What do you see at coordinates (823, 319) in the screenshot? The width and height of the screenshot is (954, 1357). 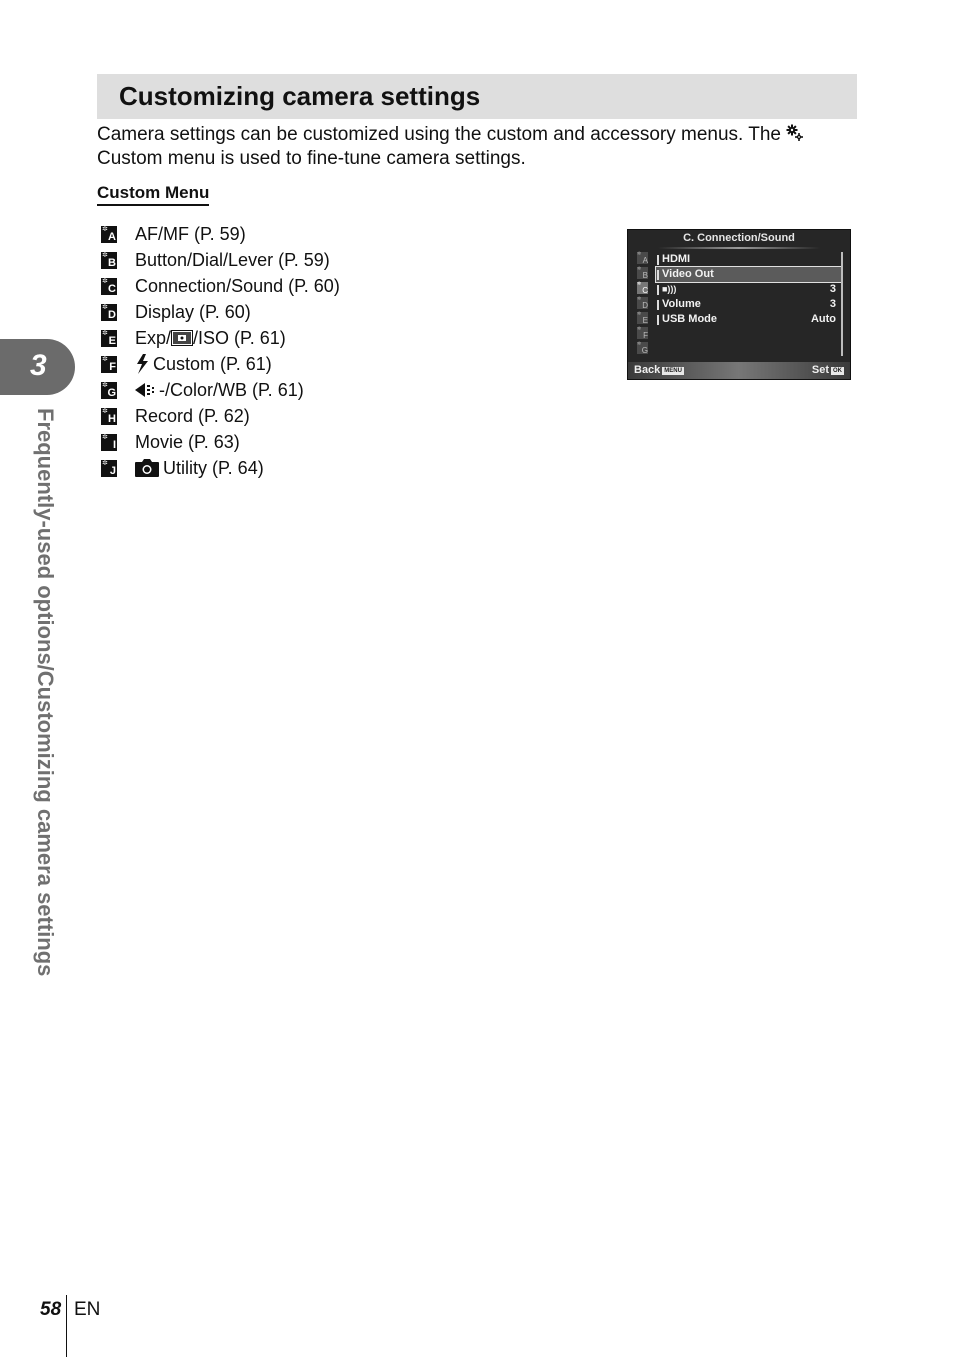 I see `screen-item-value: Auto` at bounding box center [823, 319].